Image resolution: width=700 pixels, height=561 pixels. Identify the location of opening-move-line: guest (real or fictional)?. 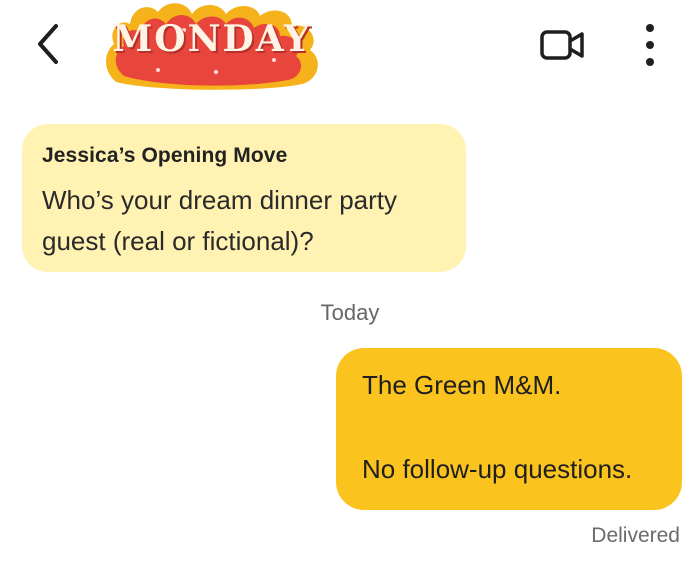
(178, 241).